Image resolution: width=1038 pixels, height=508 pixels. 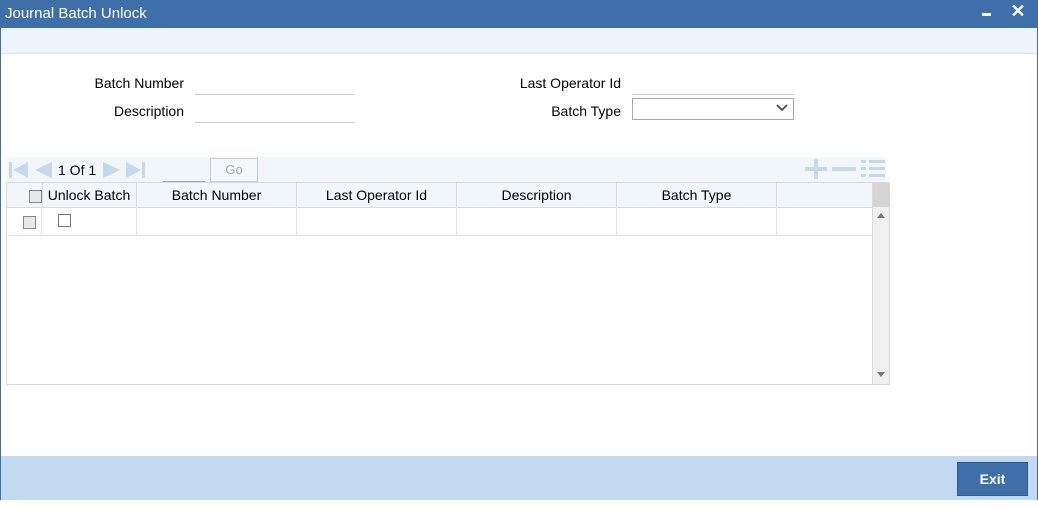 What do you see at coordinates (148, 111) in the screenshot?
I see `description-label: Description` at bounding box center [148, 111].